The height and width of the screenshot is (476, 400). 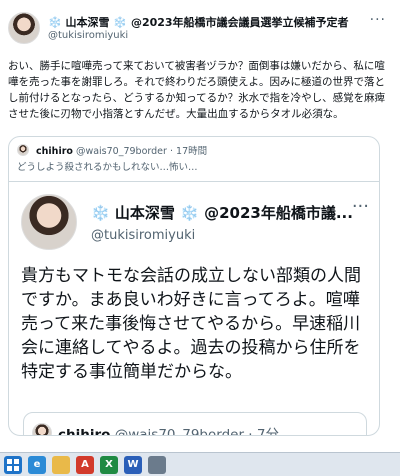 What do you see at coordinates (143, 235) in the screenshot?
I see `embedded-handle: @tukisiromiyuki` at bounding box center [143, 235].